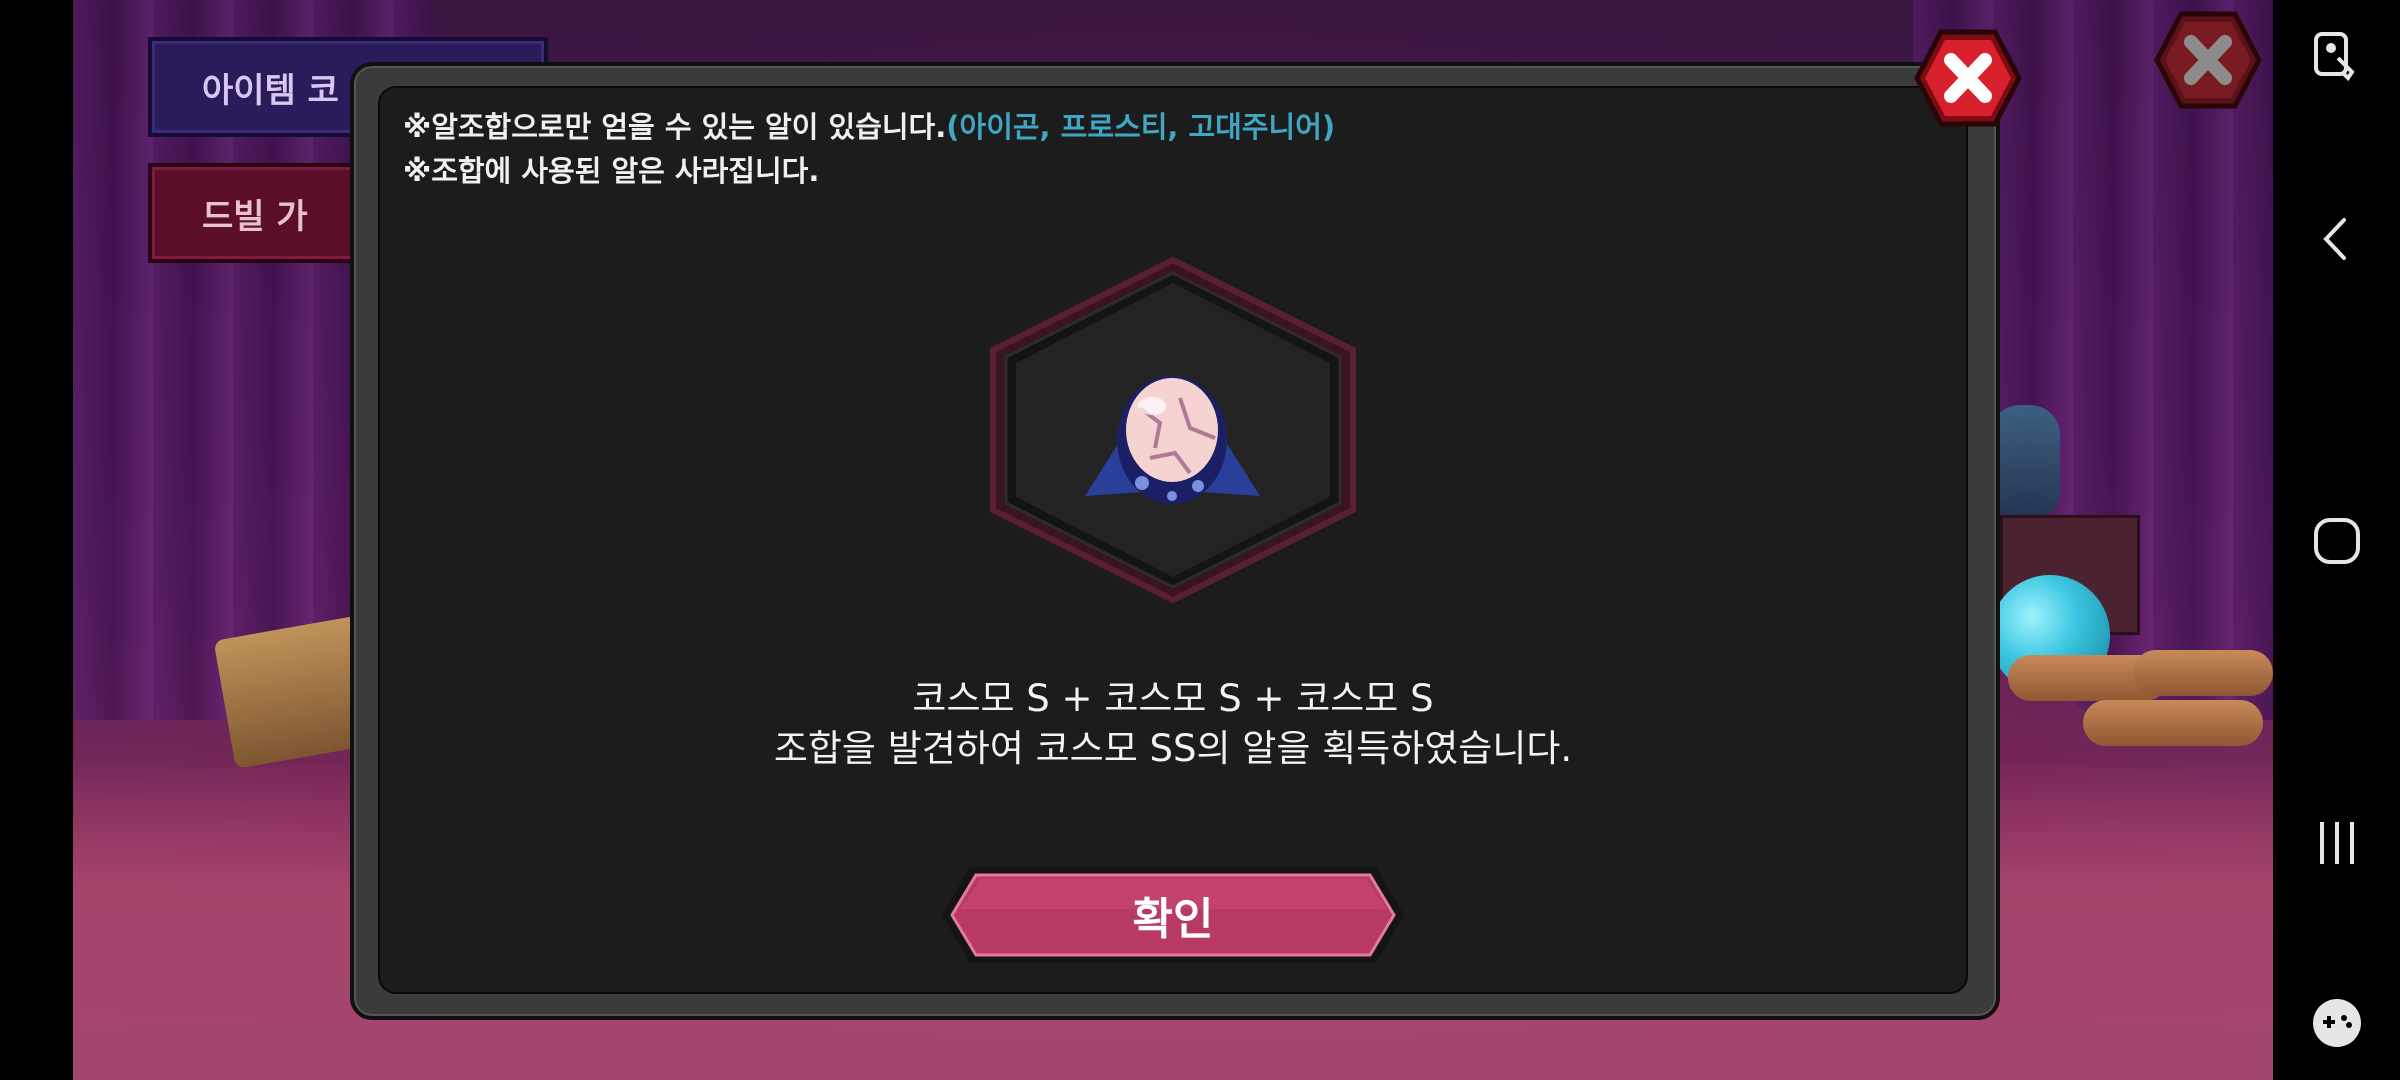  What do you see at coordinates (2337, 541) in the screenshot?
I see `home-icon` at bounding box center [2337, 541].